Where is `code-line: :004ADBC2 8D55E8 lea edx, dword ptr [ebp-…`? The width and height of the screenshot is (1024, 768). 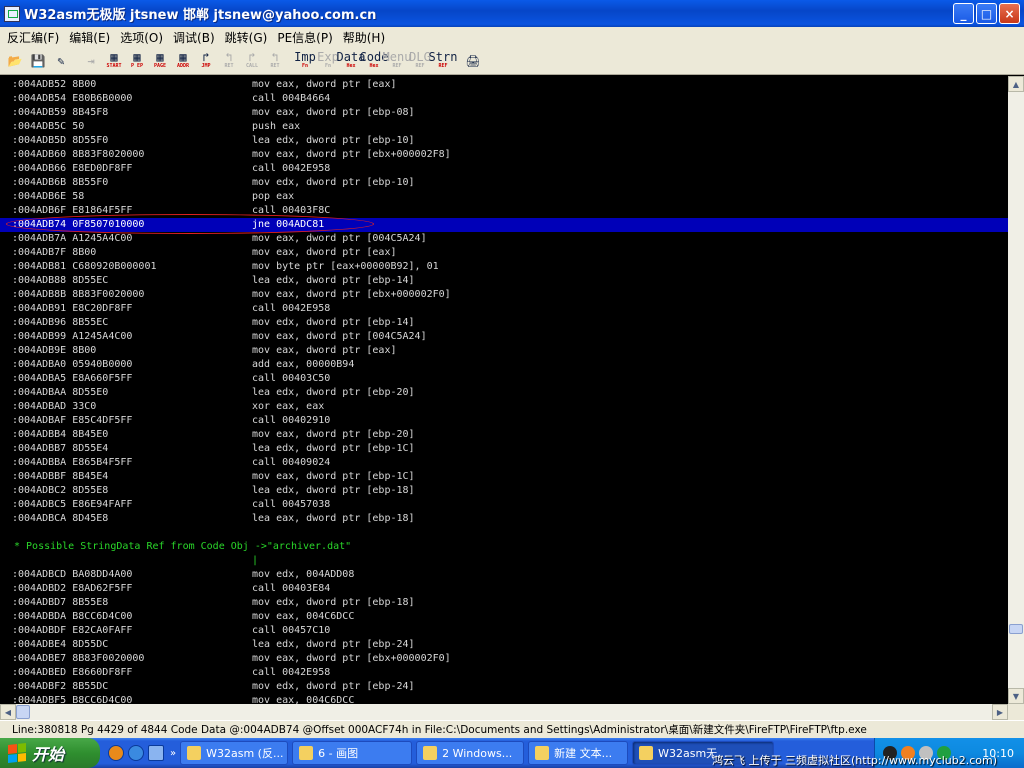
code-line: :004ADBC2 8D55E8 lea edx, dword ptr [ebp-… is located at coordinates (504, 491).